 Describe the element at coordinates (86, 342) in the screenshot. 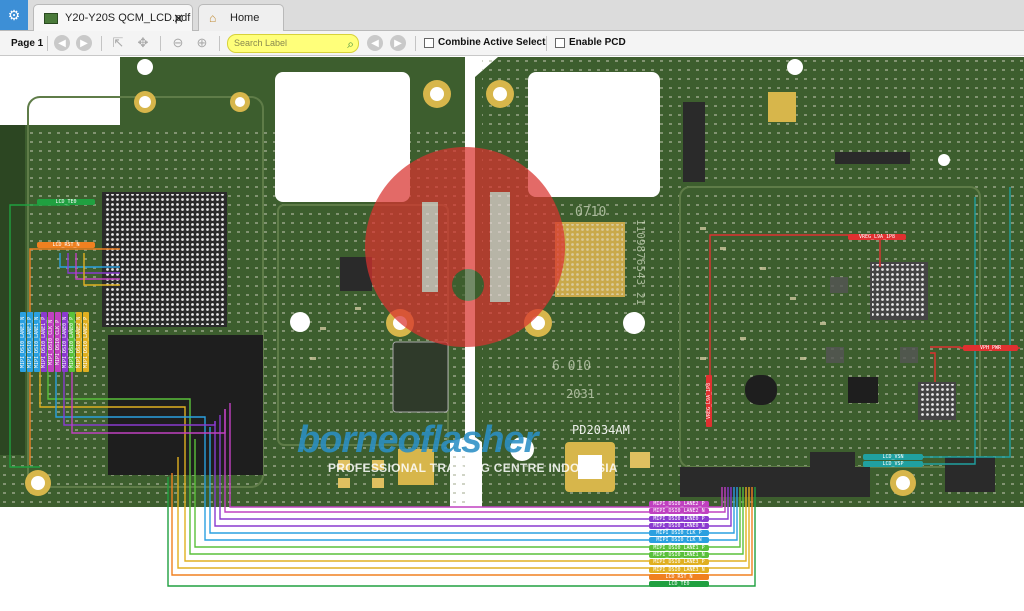

I see `vlabel-lane2-p: MIPI_DSI0_LANE2_P` at that location.